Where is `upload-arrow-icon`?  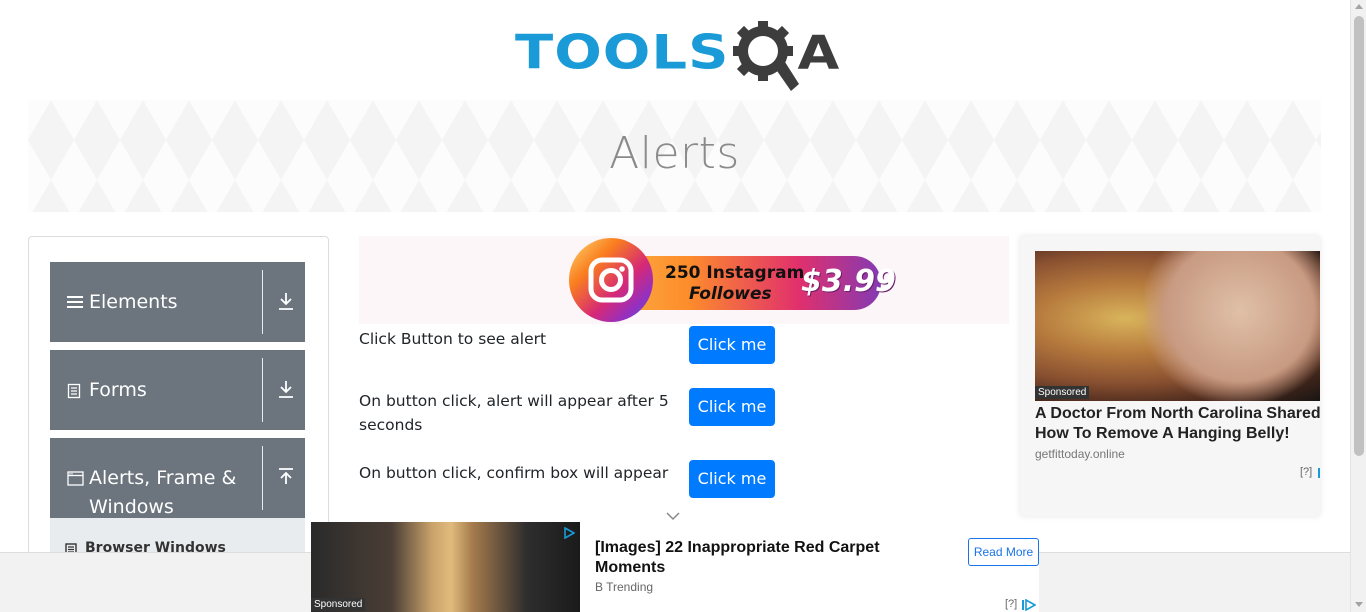 upload-arrow-icon is located at coordinates (286, 479).